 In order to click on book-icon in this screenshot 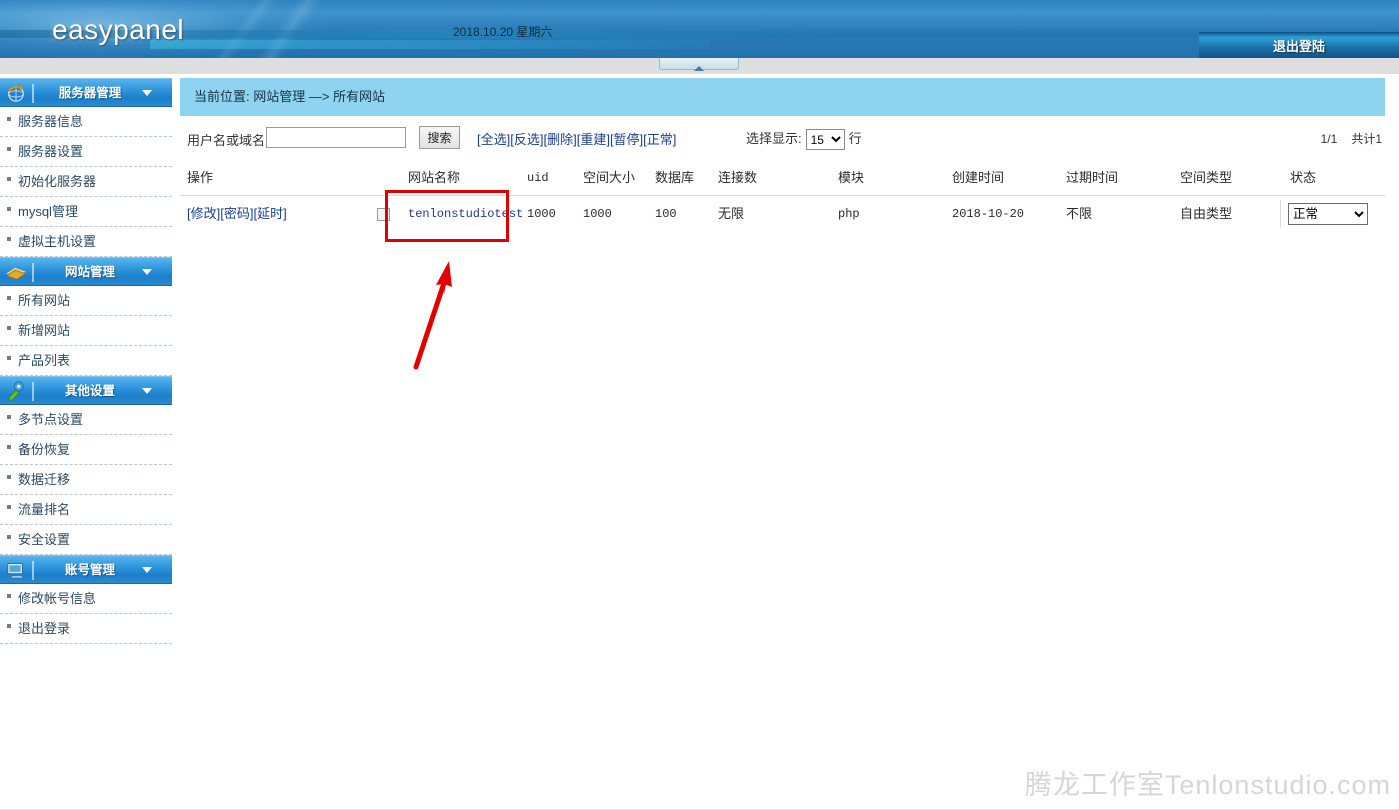, I will do `click(16, 273)`.